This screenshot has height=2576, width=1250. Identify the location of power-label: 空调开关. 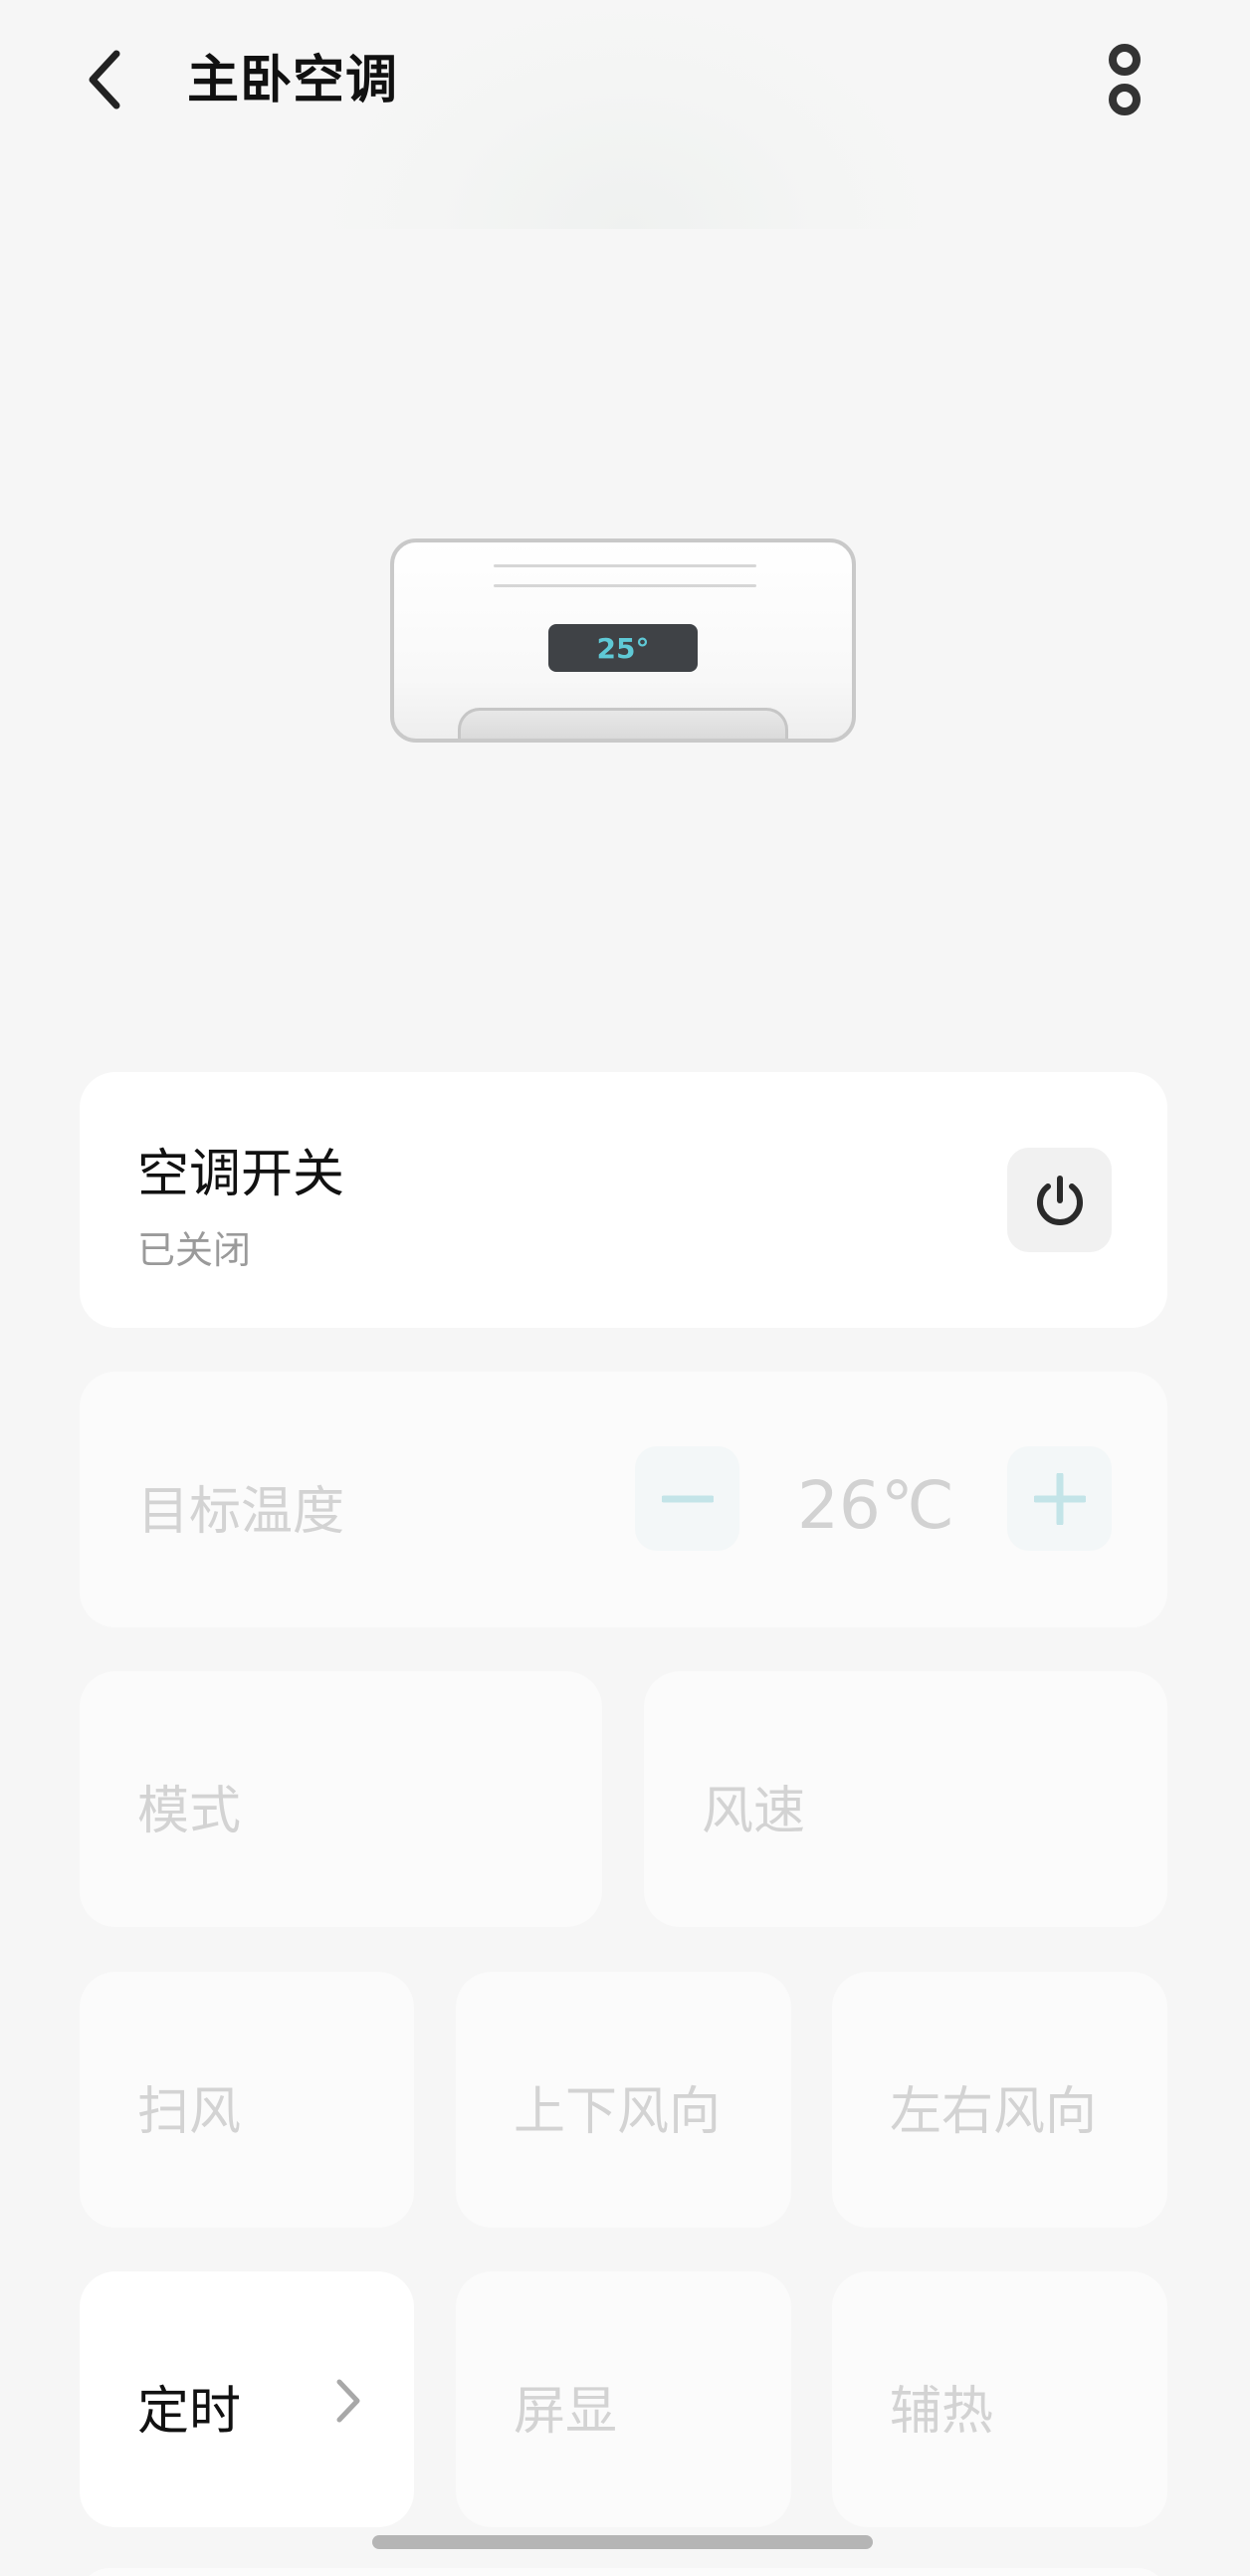
(241, 1174).